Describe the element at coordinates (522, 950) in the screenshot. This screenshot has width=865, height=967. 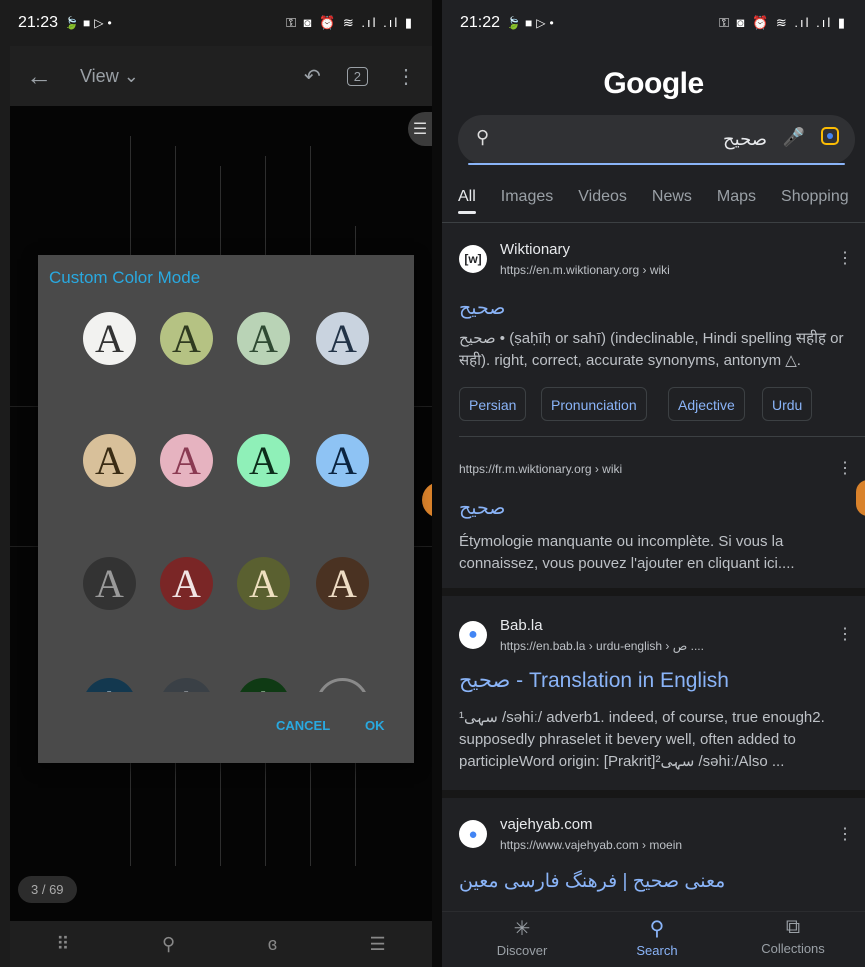
I see `nav-label: Discover` at that location.